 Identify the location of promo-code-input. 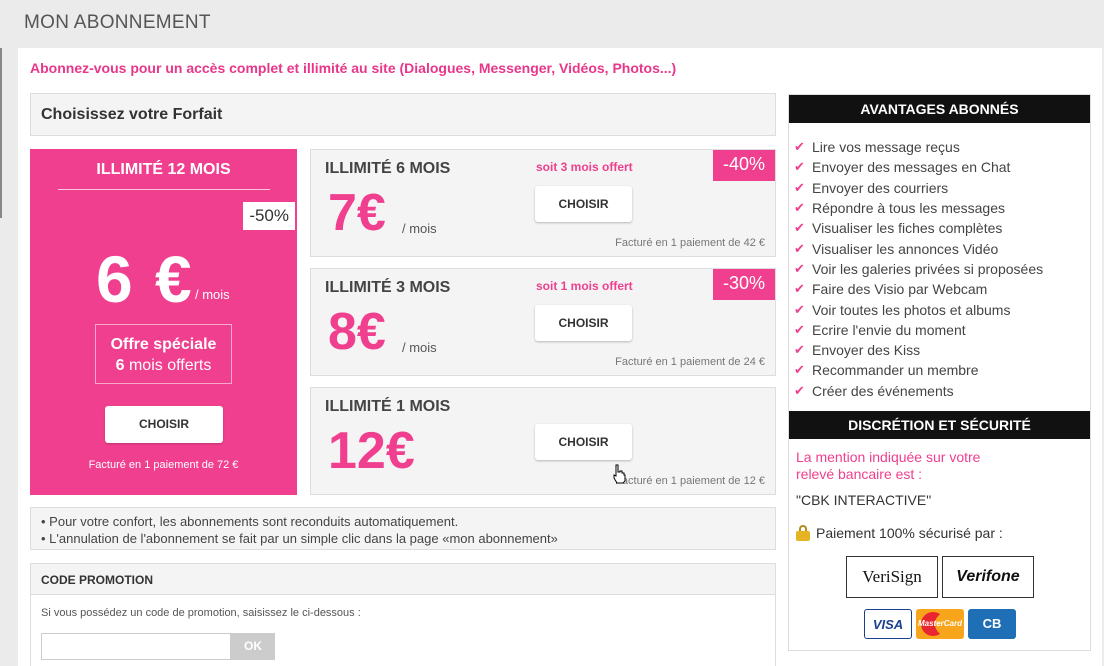
(136, 646).